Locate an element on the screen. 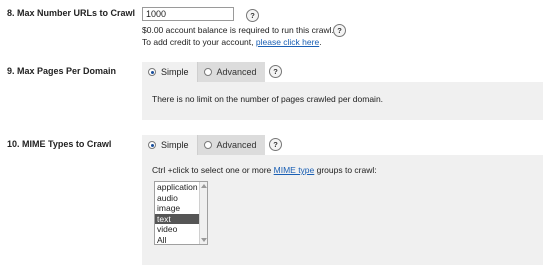 Image resolution: width=549 pixels, height=269 pixels. credit-link: please click here is located at coordinates (287, 42).